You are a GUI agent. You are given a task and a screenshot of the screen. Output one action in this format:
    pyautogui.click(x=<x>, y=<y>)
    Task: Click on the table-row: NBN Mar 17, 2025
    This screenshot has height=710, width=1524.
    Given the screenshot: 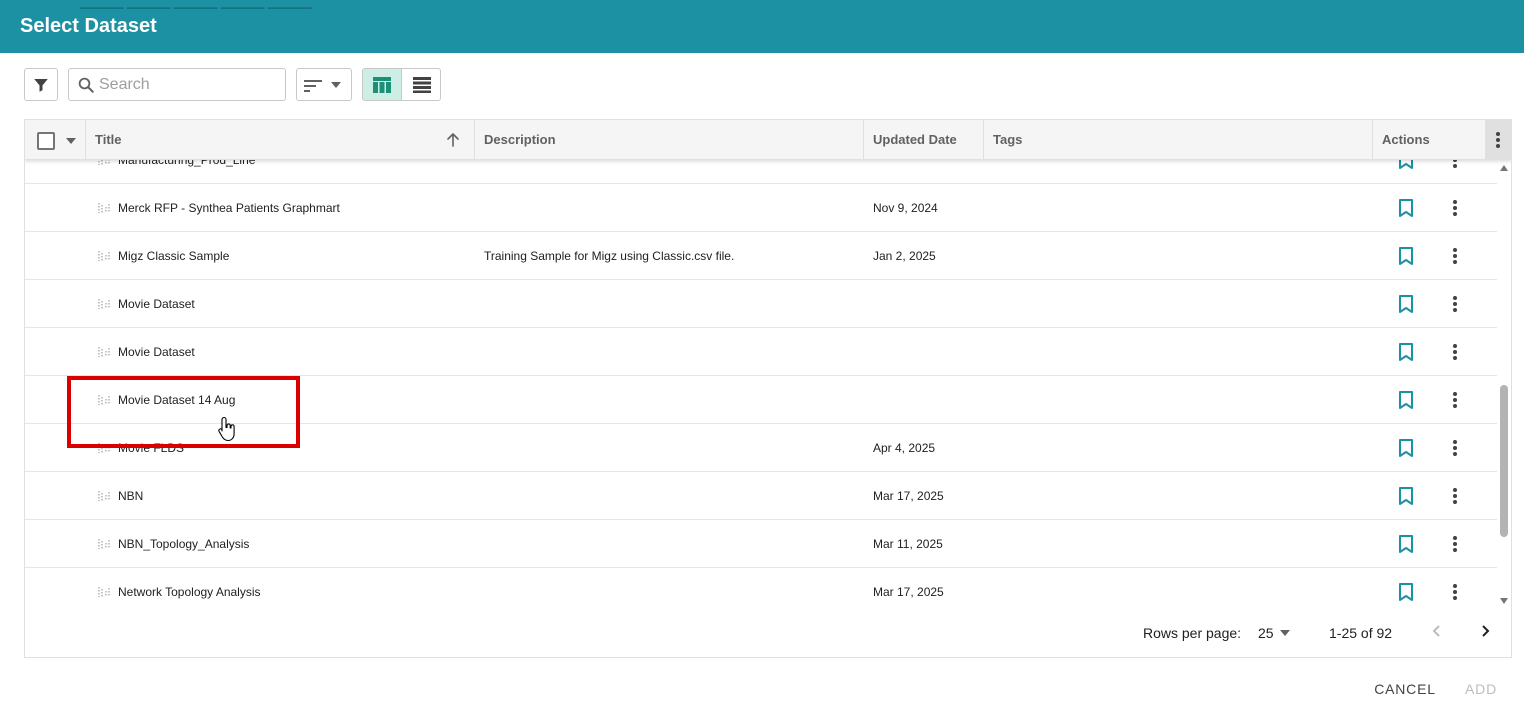 What is the action you would take?
    pyautogui.click(x=761, y=496)
    